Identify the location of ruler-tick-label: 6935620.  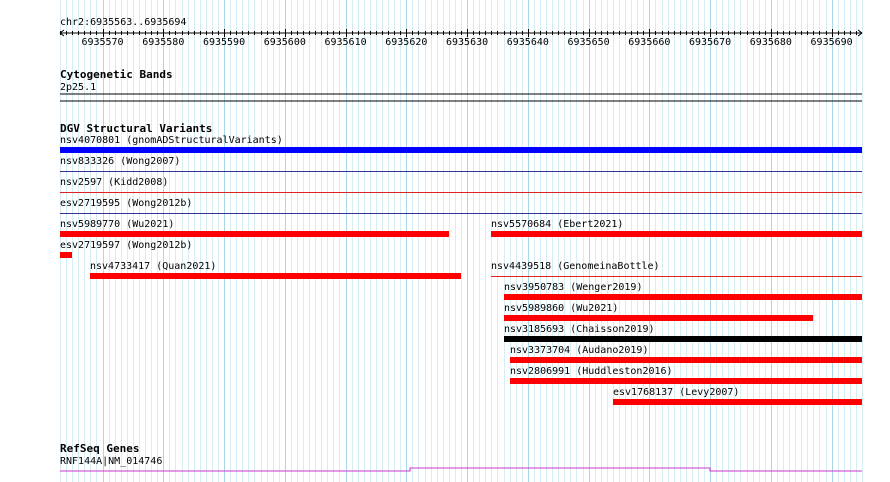
(406, 42).